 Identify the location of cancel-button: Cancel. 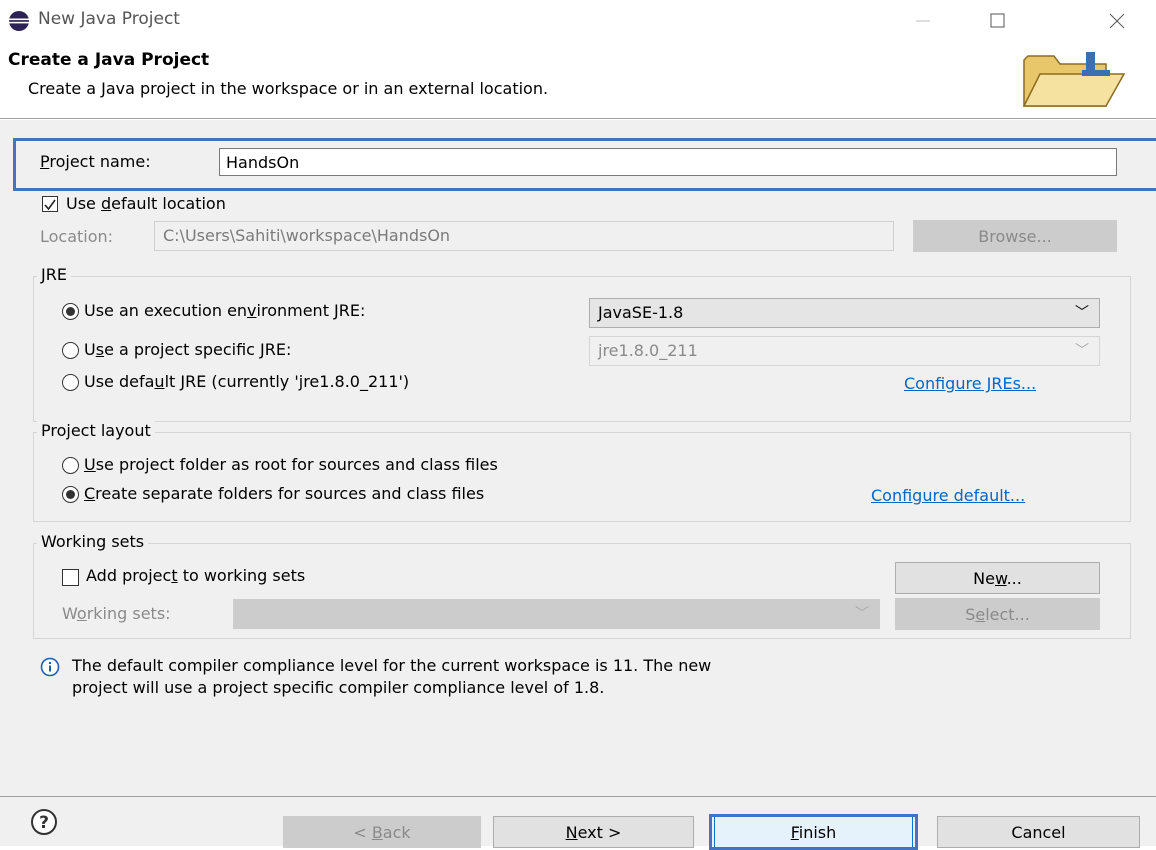
(1038, 832).